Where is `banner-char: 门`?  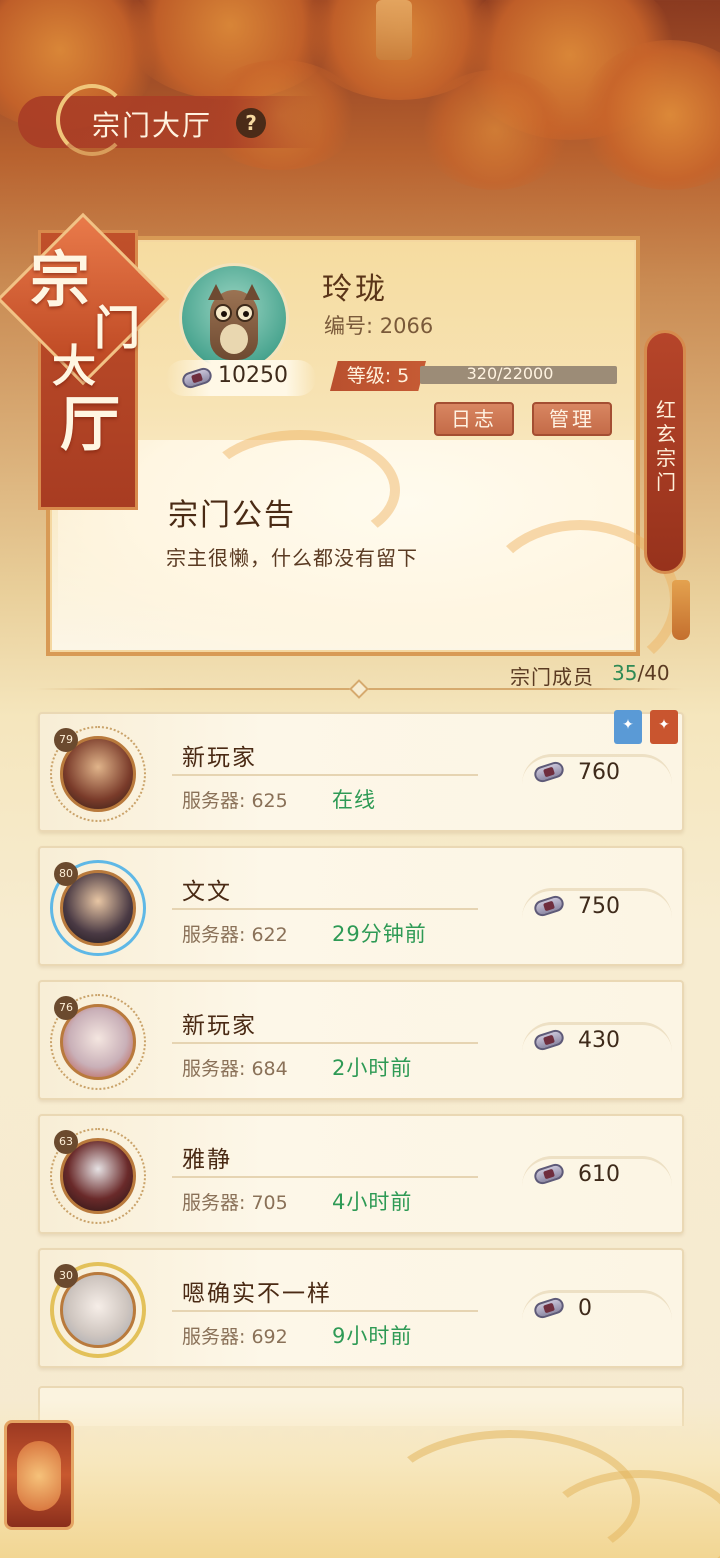
banner-char: 门 is located at coordinates (117, 328).